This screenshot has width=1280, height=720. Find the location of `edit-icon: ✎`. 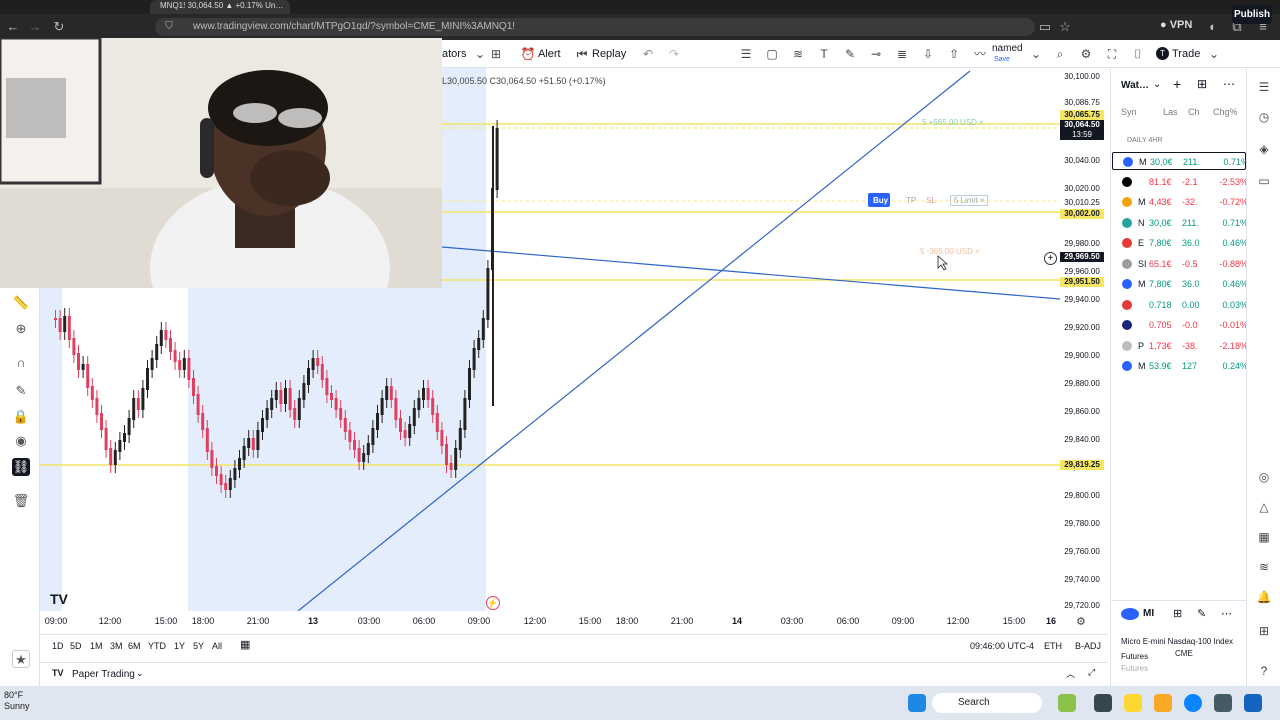

edit-icon: ✎ is located at coordinates (1201, 613).